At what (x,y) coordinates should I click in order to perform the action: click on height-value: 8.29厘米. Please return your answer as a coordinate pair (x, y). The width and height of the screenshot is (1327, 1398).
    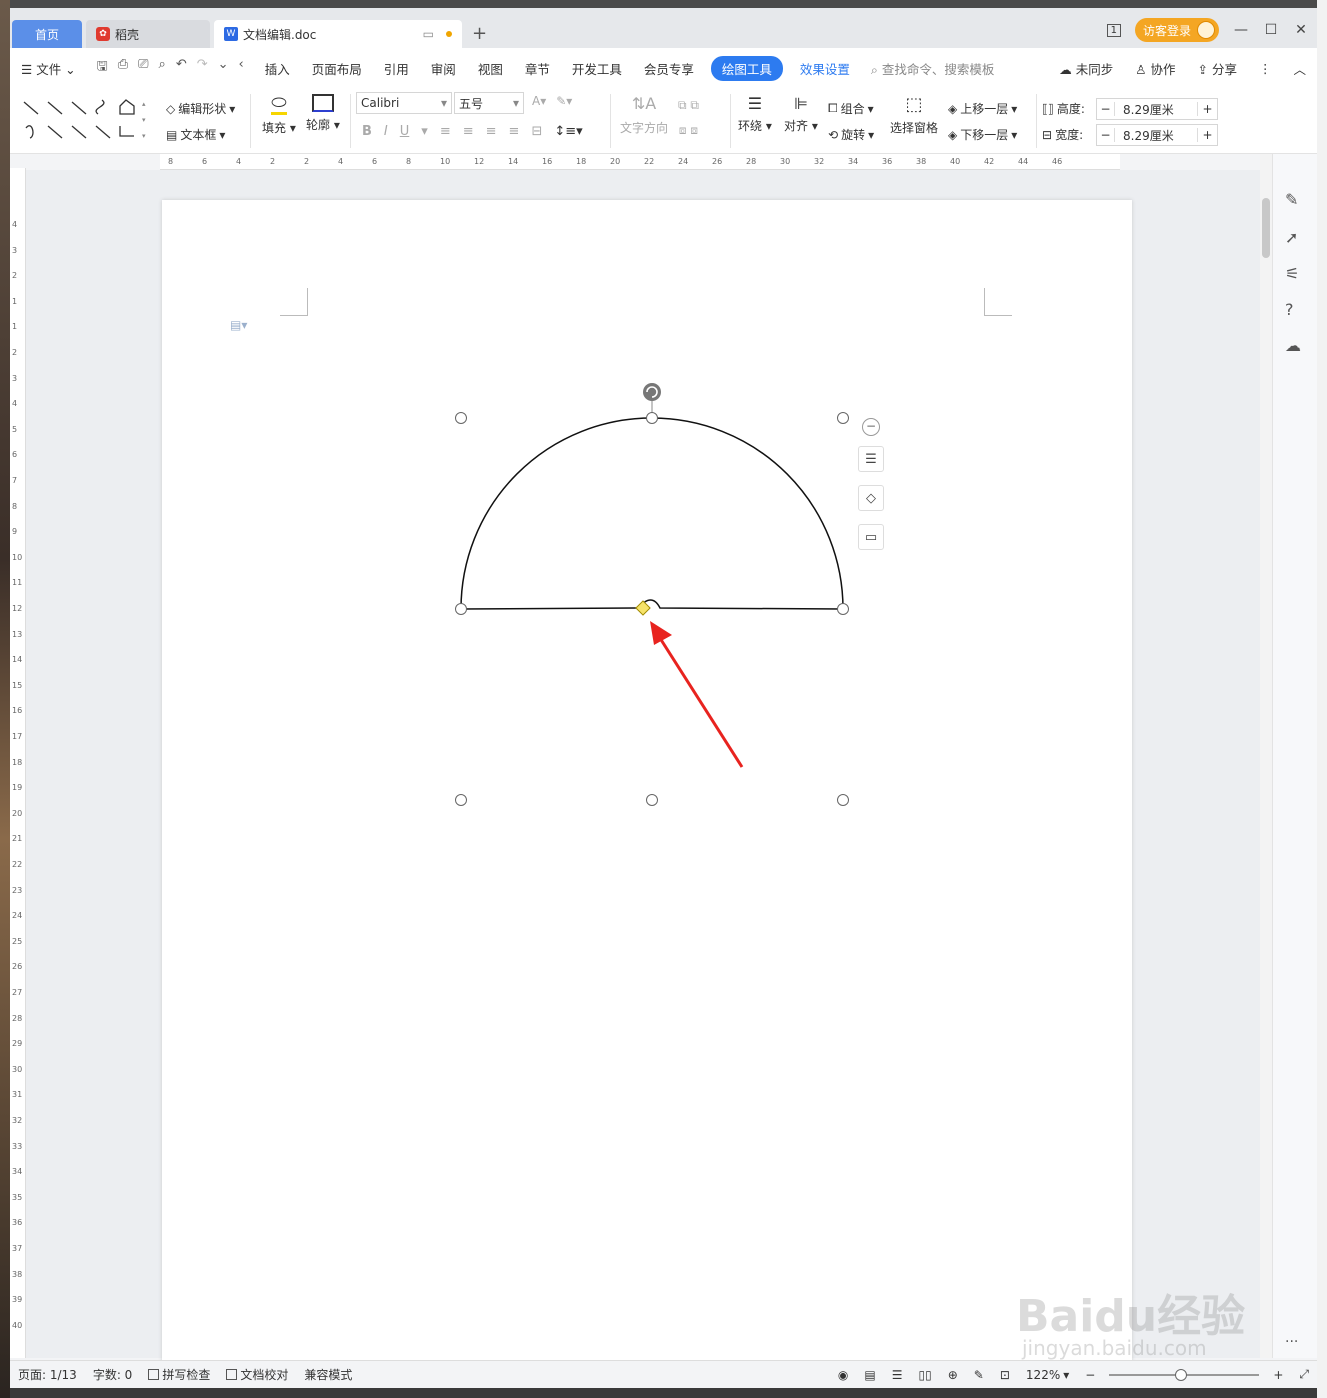
    Looking at the image, I should click on (1156, 109).